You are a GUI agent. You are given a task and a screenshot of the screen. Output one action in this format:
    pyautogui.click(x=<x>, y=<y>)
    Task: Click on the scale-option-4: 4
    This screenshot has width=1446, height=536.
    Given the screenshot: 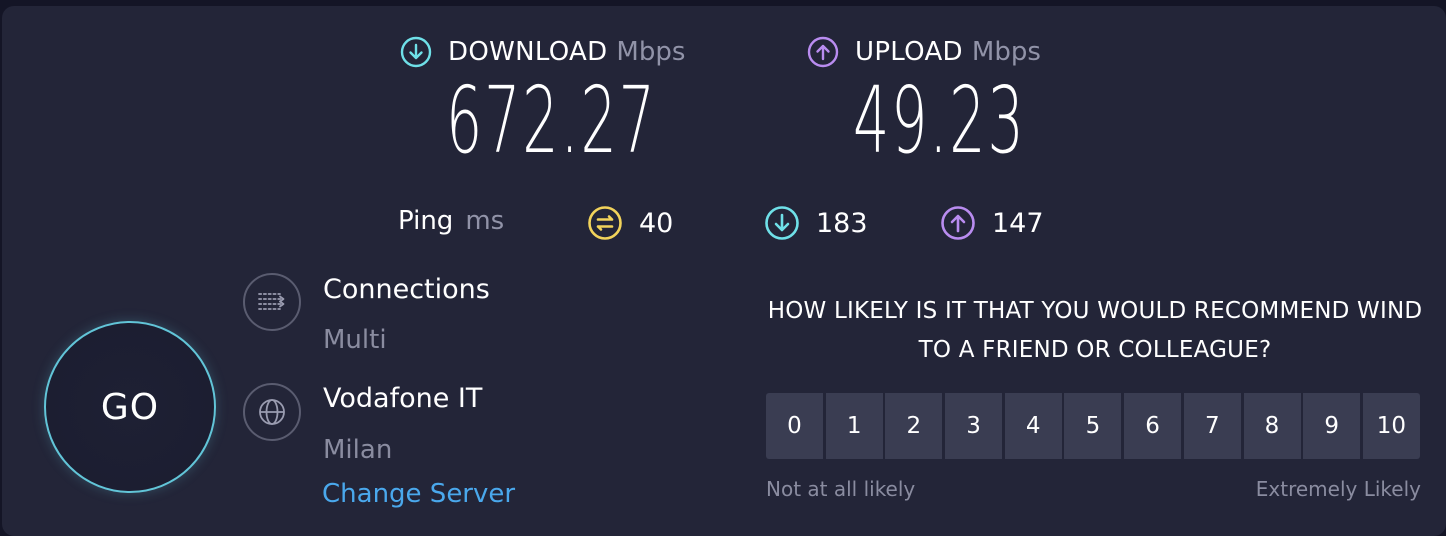 What is the action you would take?
    pyautogui.click(x=1033, y=426)
    